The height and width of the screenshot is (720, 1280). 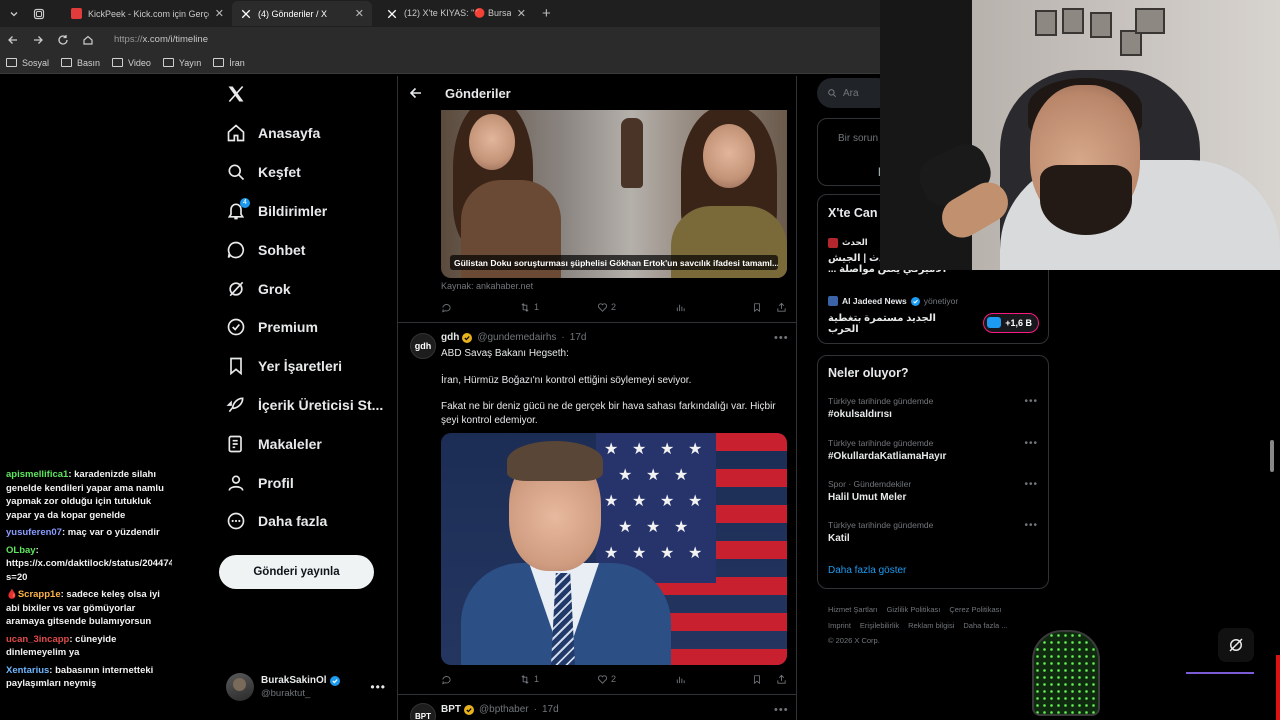 What do you see at coordinates (487, 286) in the screenshot?
I see `link-source: Kaynak: ankahaber.net` at bounding box center [487, 286].